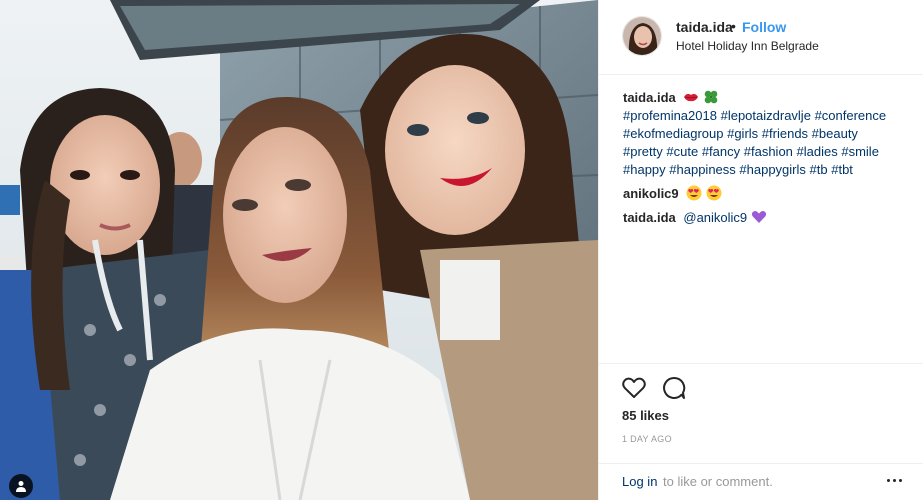  What do you see at coordinates (742, 133) in the screenshot?
I see `hashtag-link: #girls` at bounding box center [742, 133].